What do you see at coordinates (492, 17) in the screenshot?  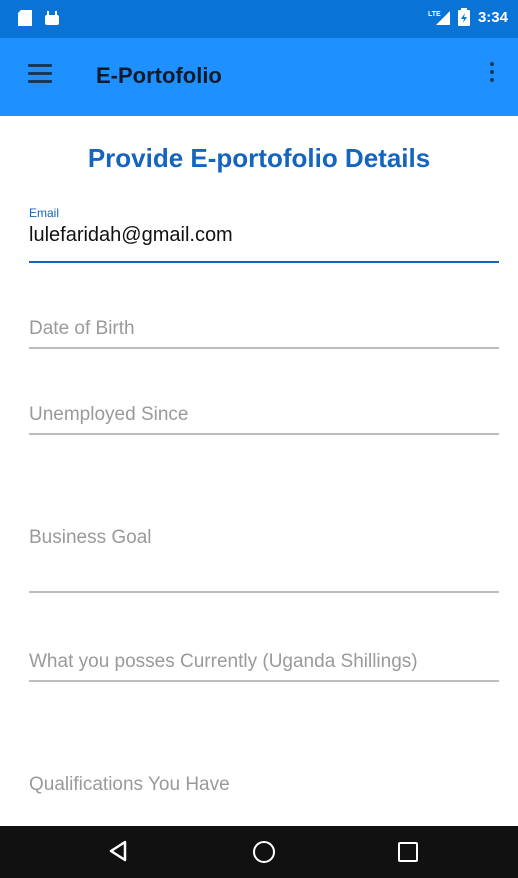 I see `status-time: 3:34` at bounding box center [492, 17].